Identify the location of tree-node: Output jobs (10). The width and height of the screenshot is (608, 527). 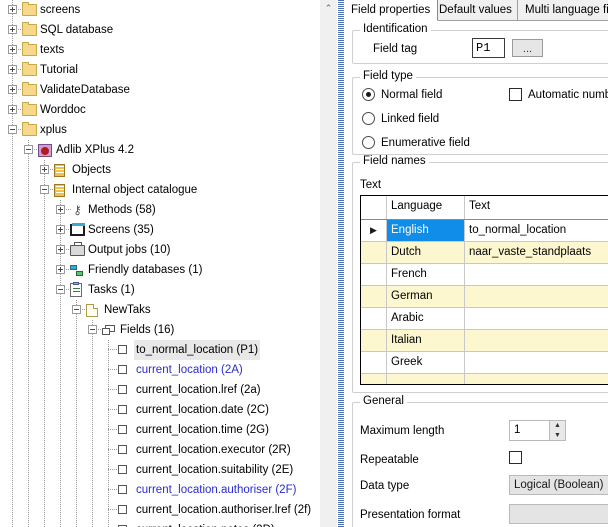
(160, 250).